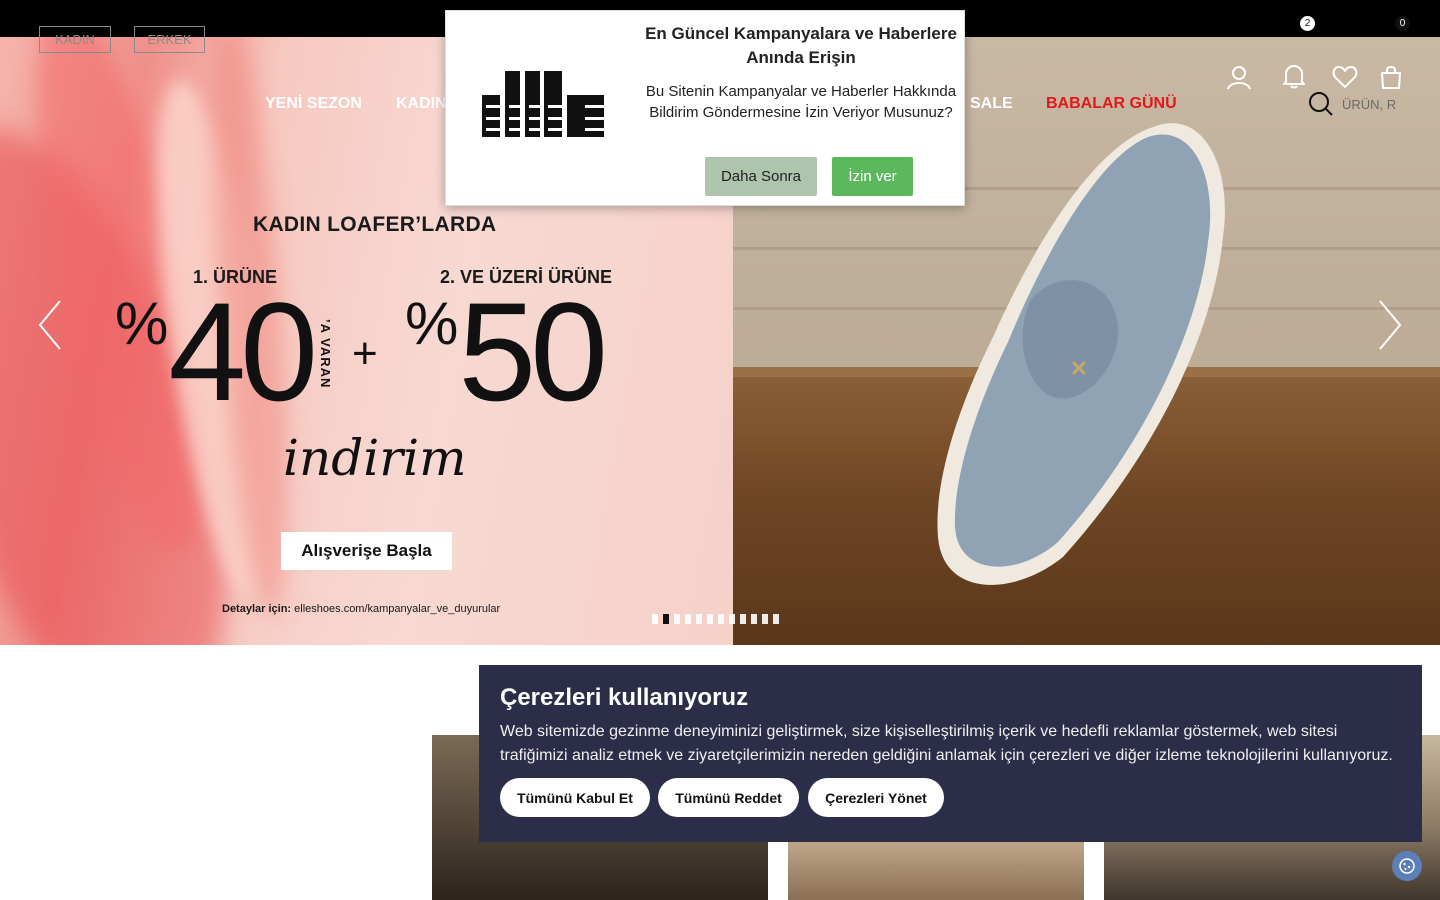 Image resolution: width=1440 pixels, height=900 pixels. Describe the element at coordinates (375, 224) in the screenshot. I see `promo-title: KADIN LOAFER’LARDA` at that location.